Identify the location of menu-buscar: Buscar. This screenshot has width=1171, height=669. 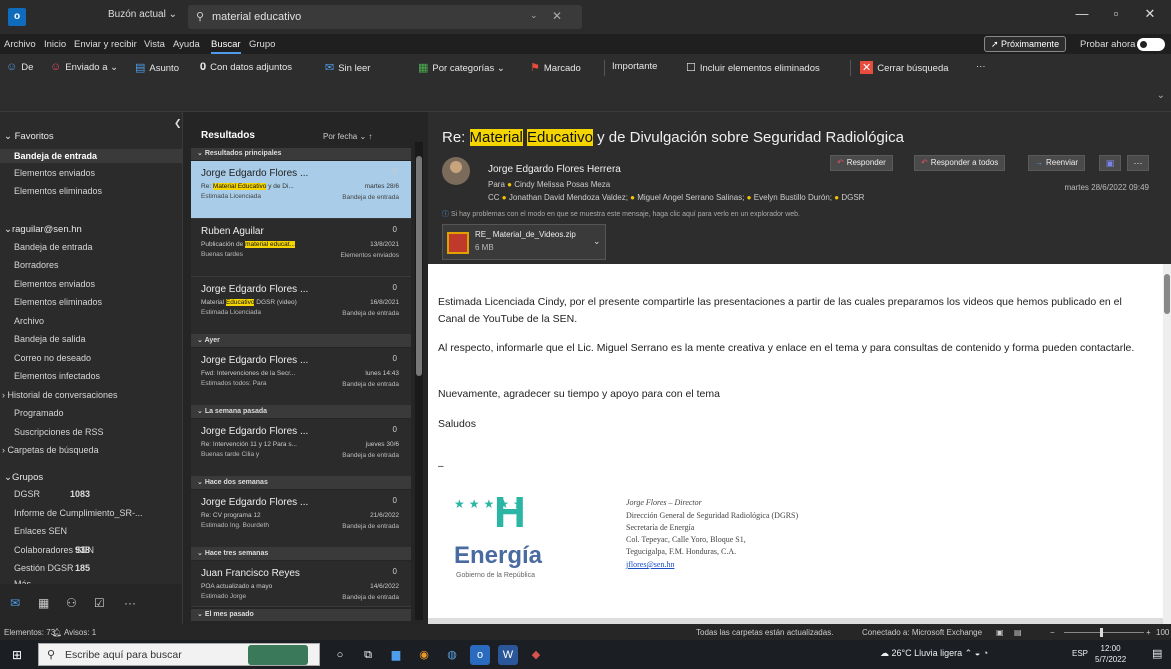
(226, 46).